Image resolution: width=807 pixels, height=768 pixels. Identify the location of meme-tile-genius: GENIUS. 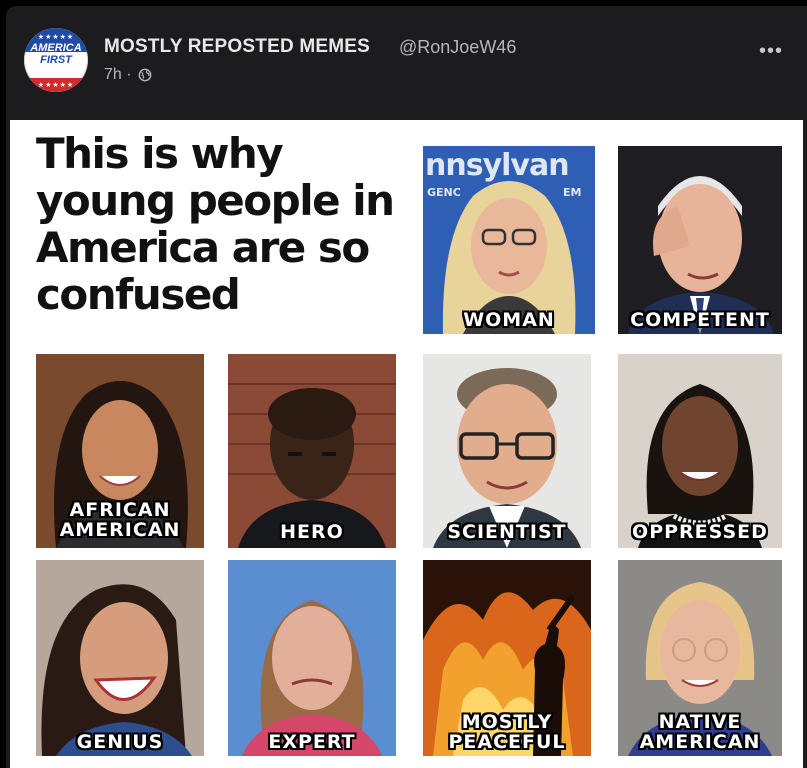
(120, 658).